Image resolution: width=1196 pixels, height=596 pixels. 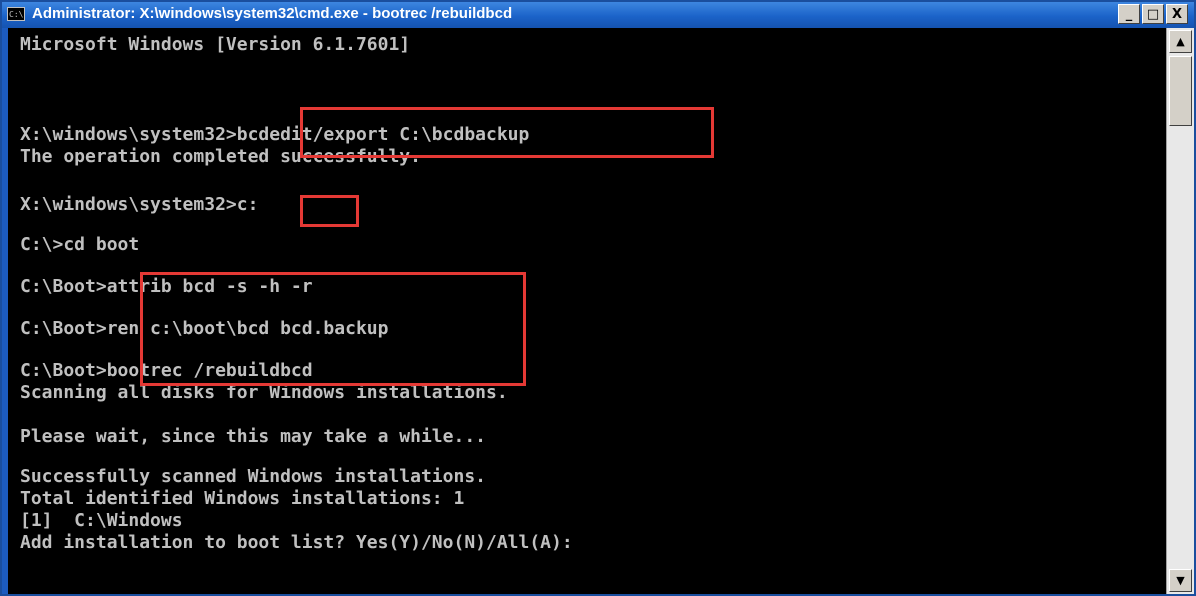 I want to click on scroll-up-icon: ▲, so click(x=1180, y=41).